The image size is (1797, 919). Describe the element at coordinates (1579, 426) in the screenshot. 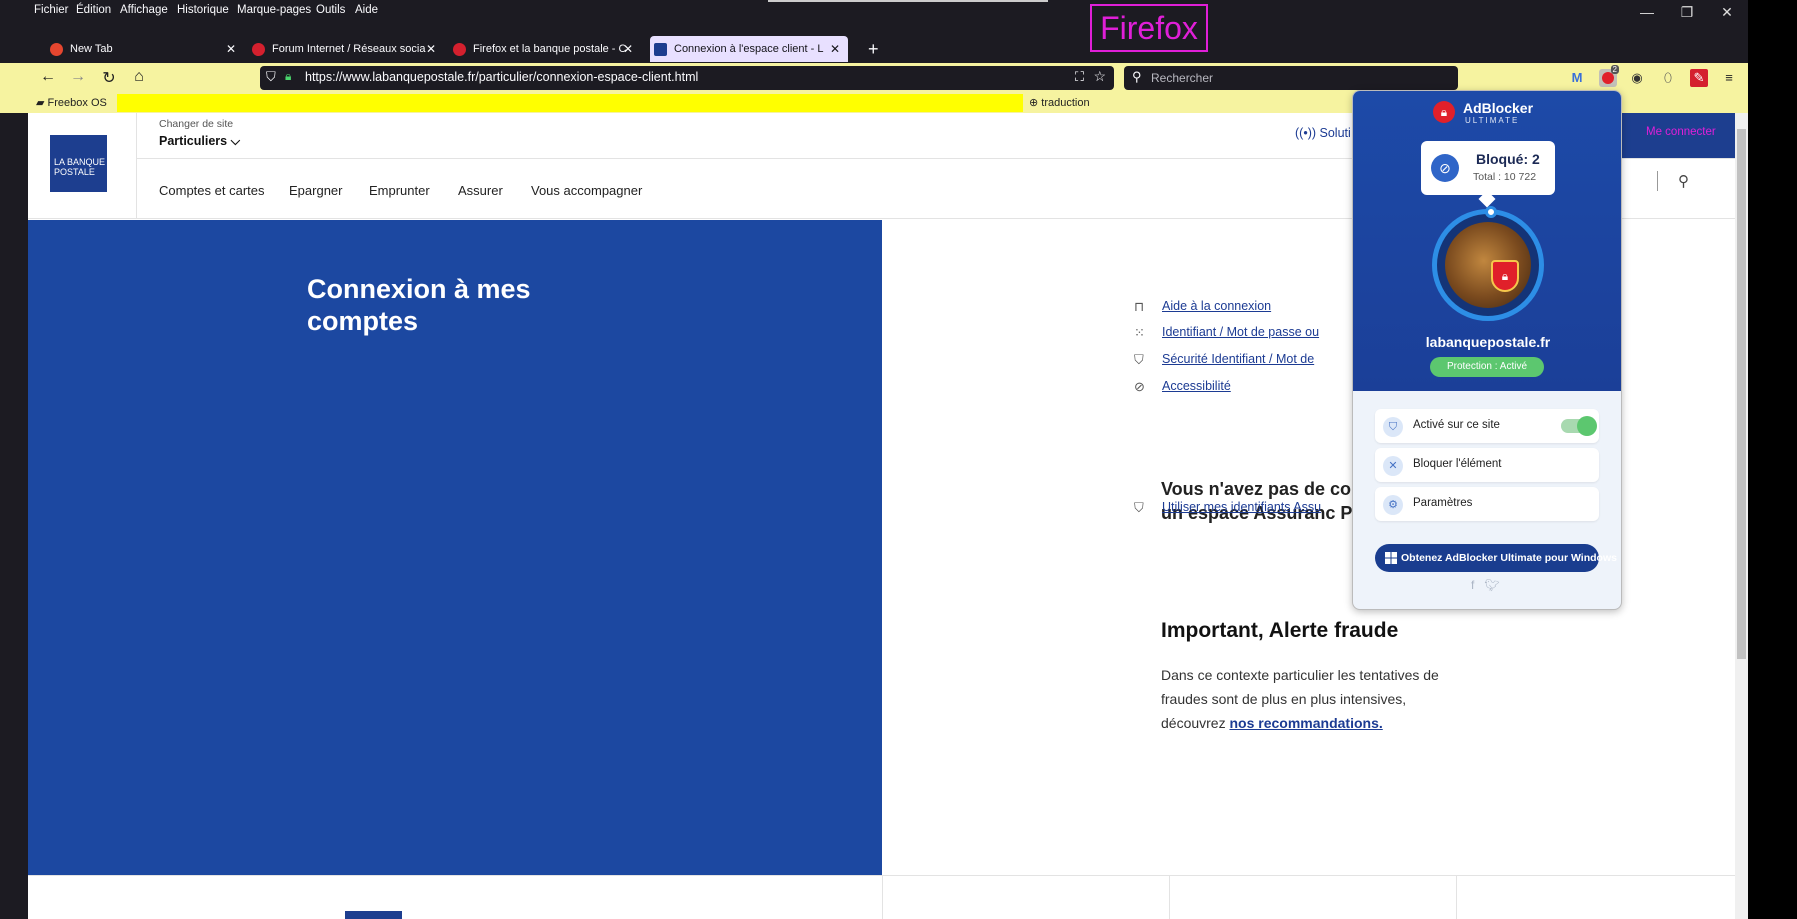

I see `enabled-toggle` at that location.